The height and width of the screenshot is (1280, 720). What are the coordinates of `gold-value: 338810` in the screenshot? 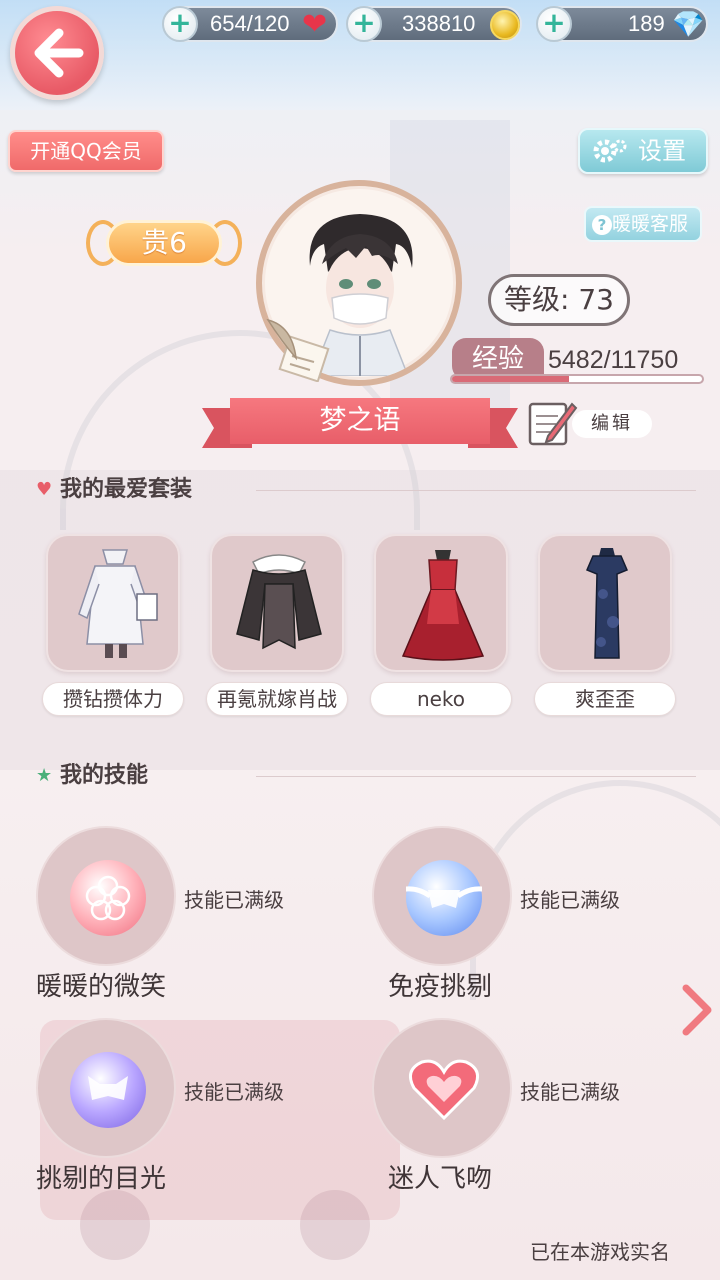 It's located at (439, 23).